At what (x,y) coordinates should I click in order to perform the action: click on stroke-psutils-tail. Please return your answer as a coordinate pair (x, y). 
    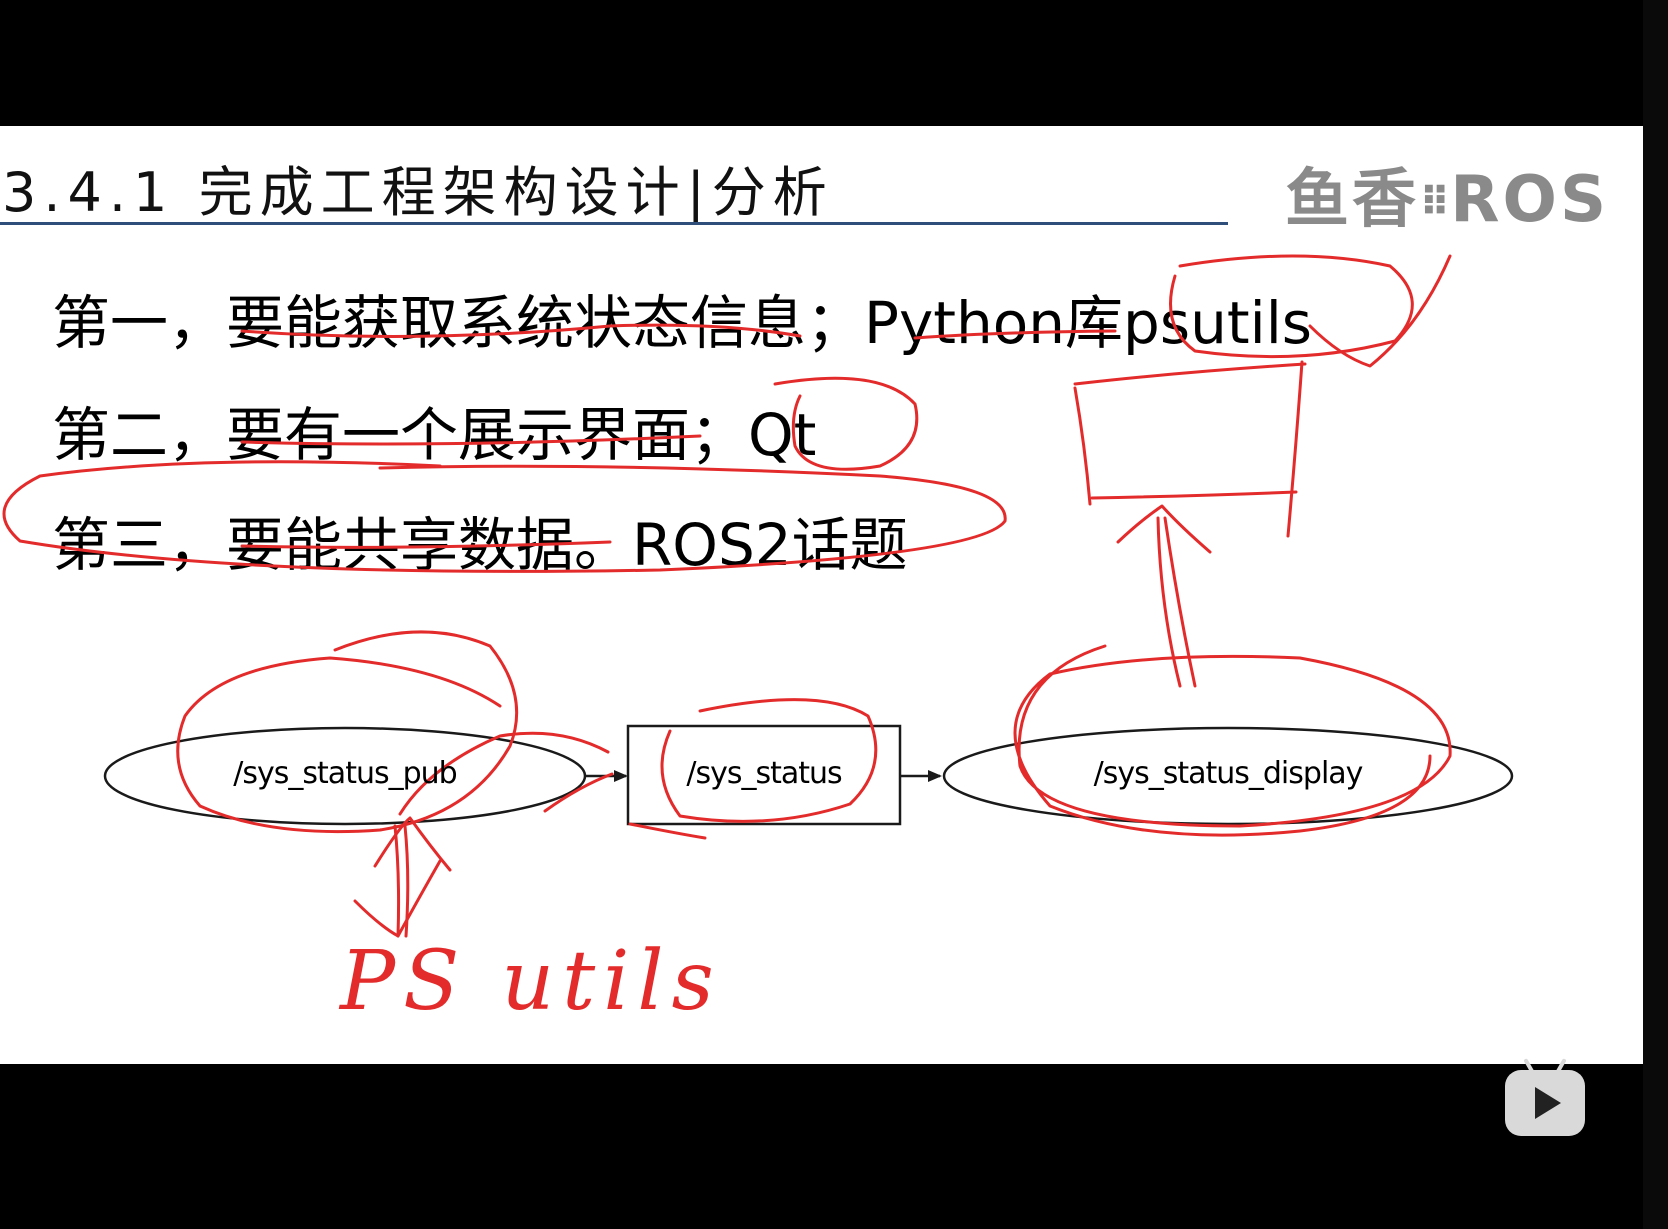
    Looking at the image, I should click on (1380, 311).